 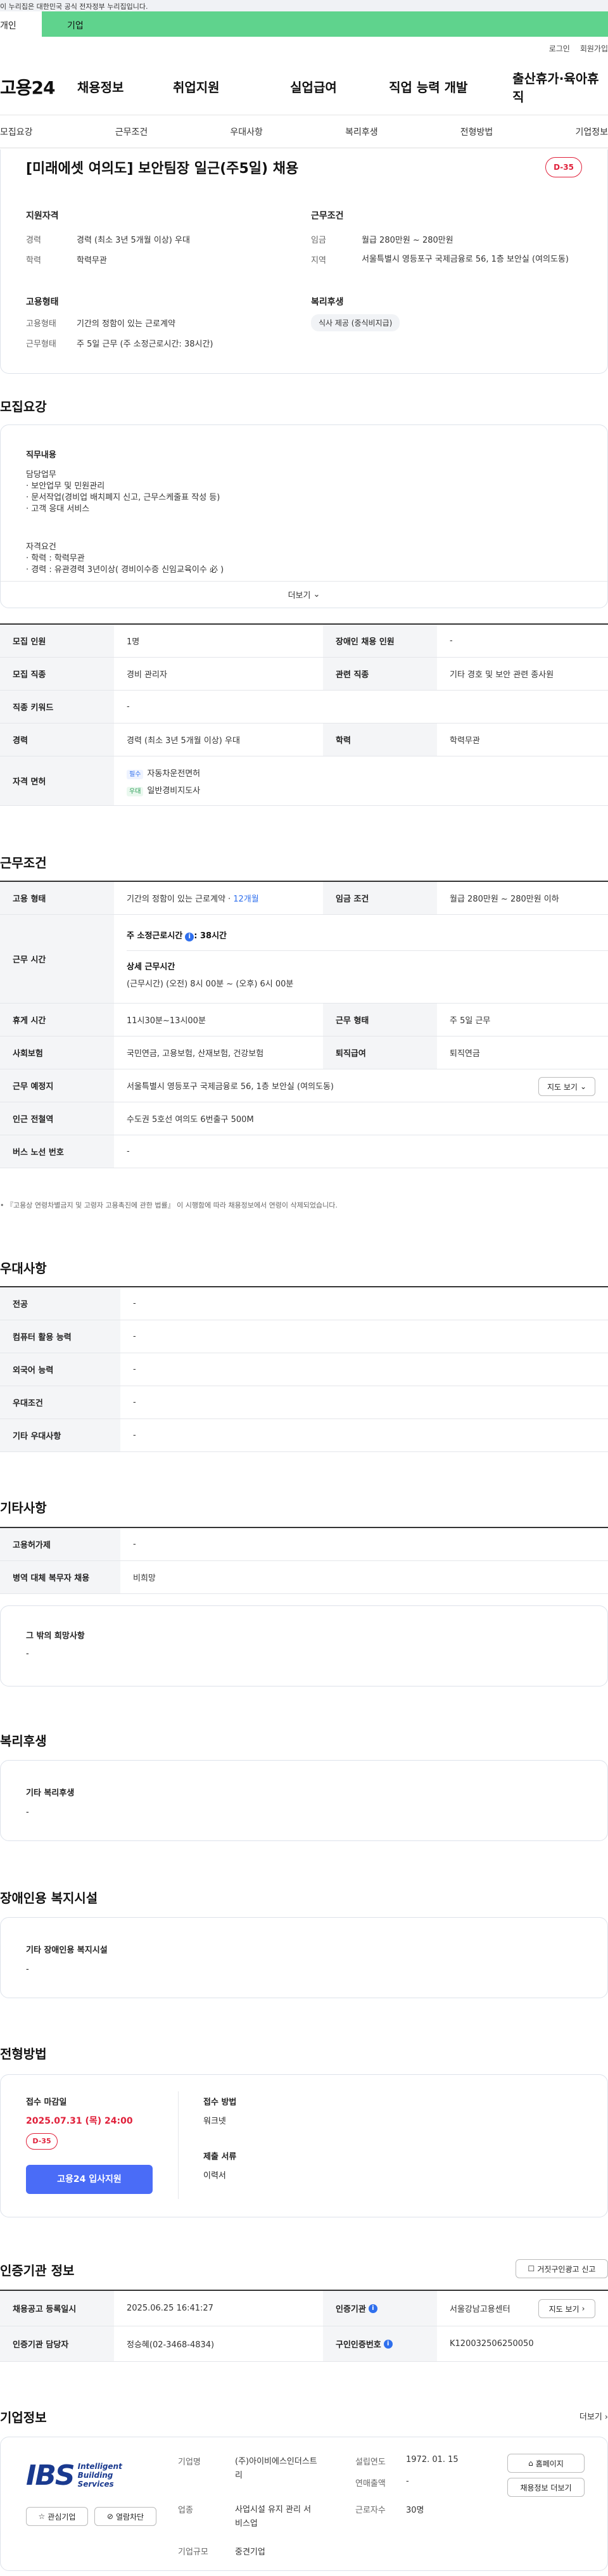 What do you see at coordinates (195, 1054) in the screenshot?
I see `insurance-value: 국민연금, 고용보험, 산재보험, 건강보험` at bounding box center [195, 1054].